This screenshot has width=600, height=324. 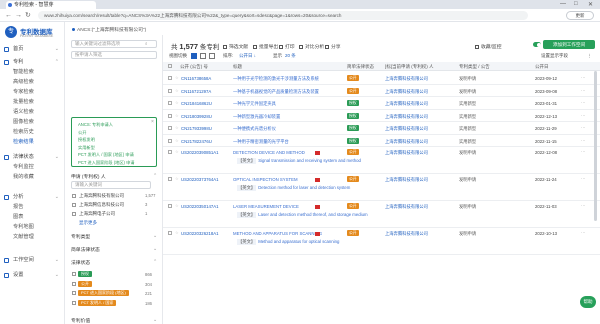 What do you see at coordinates (32, 237) in the screenshot?
I see `sidebar-item: 文献管理` at bounding box center [32, 237].